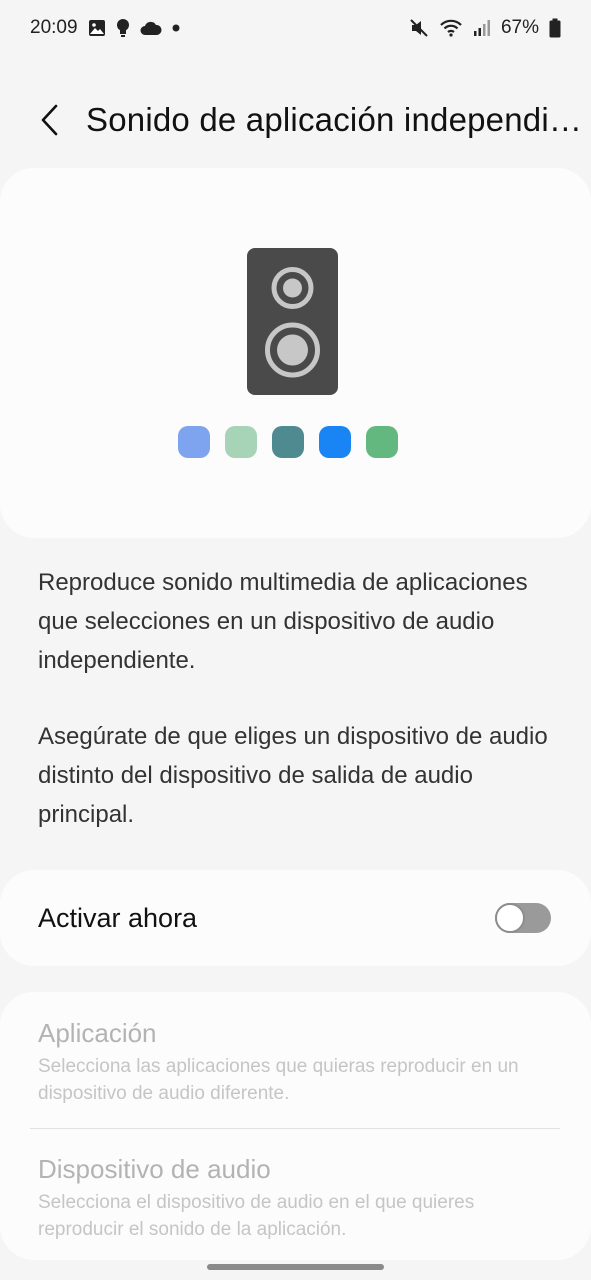  Describe the element at coordinates (54, 27) in the screenshot. I see `status-time: 20:09` at that location.